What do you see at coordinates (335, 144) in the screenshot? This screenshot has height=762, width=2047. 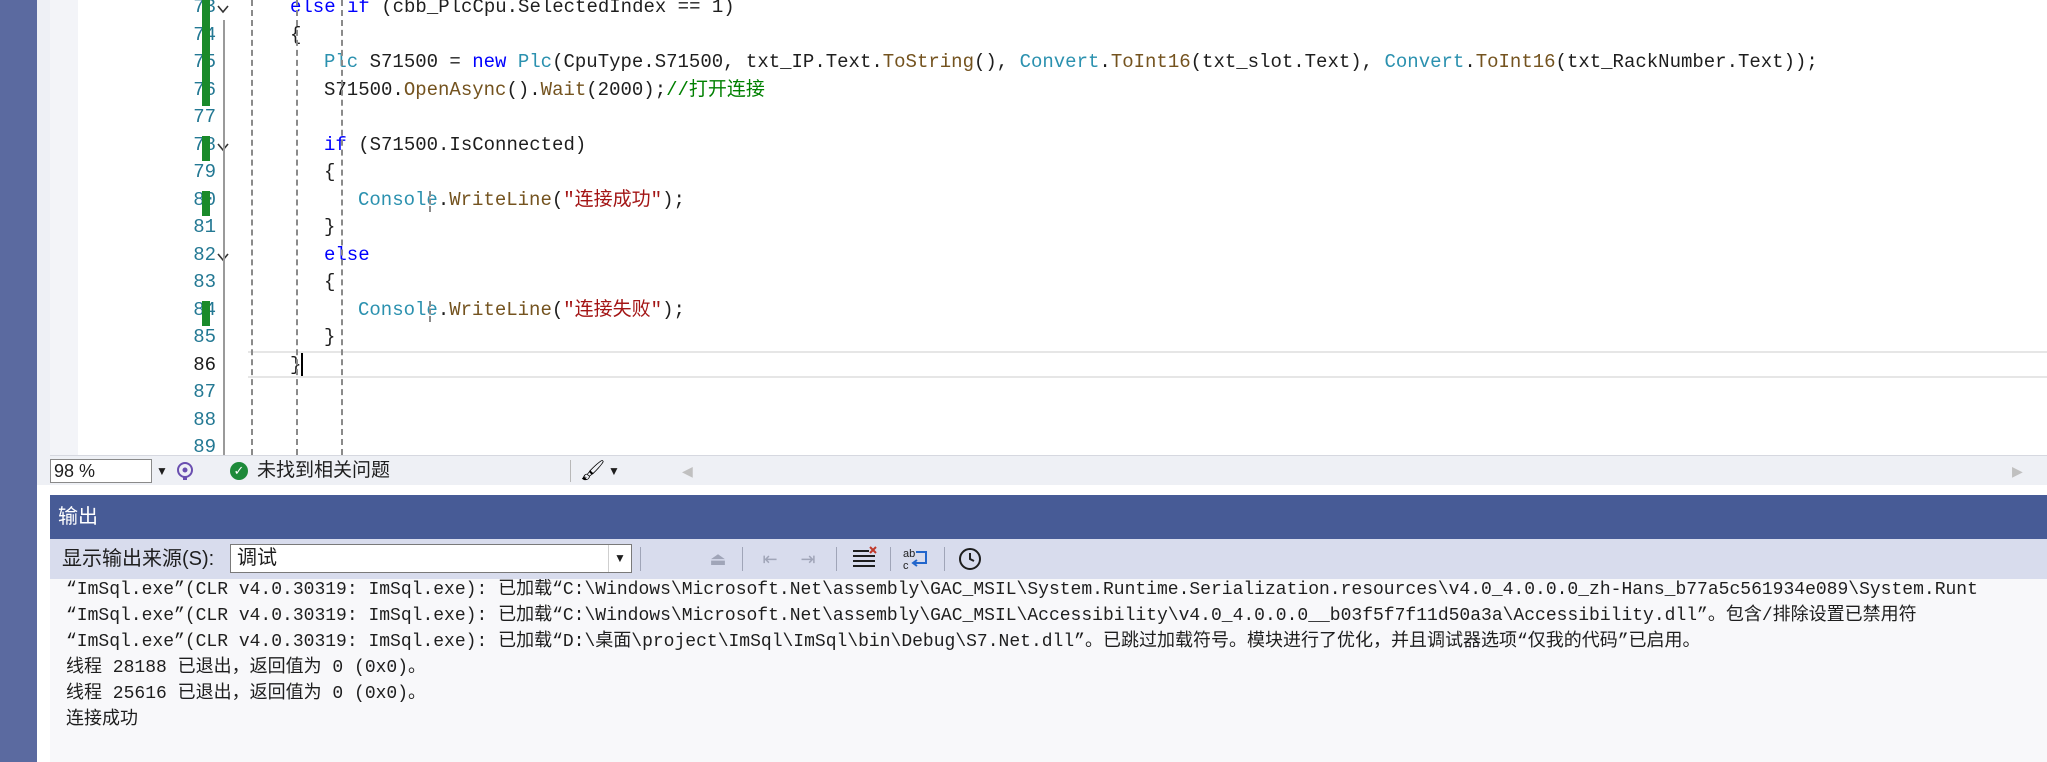 I see `code-token: if` at bounding box center [335, 144].